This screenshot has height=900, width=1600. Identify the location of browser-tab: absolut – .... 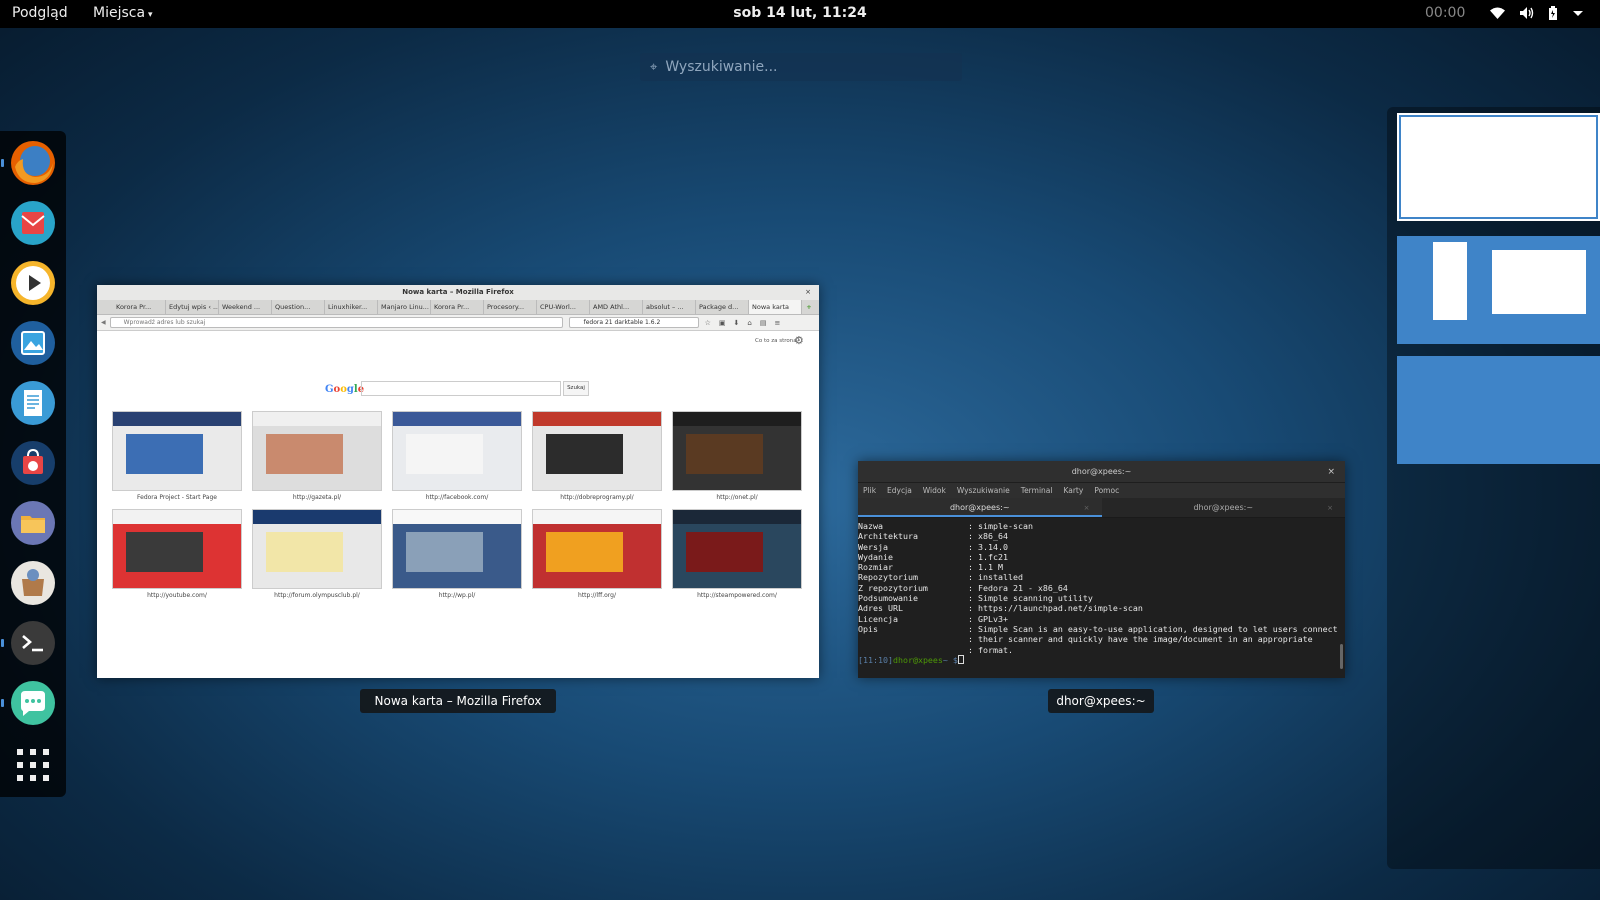
(669, 307).